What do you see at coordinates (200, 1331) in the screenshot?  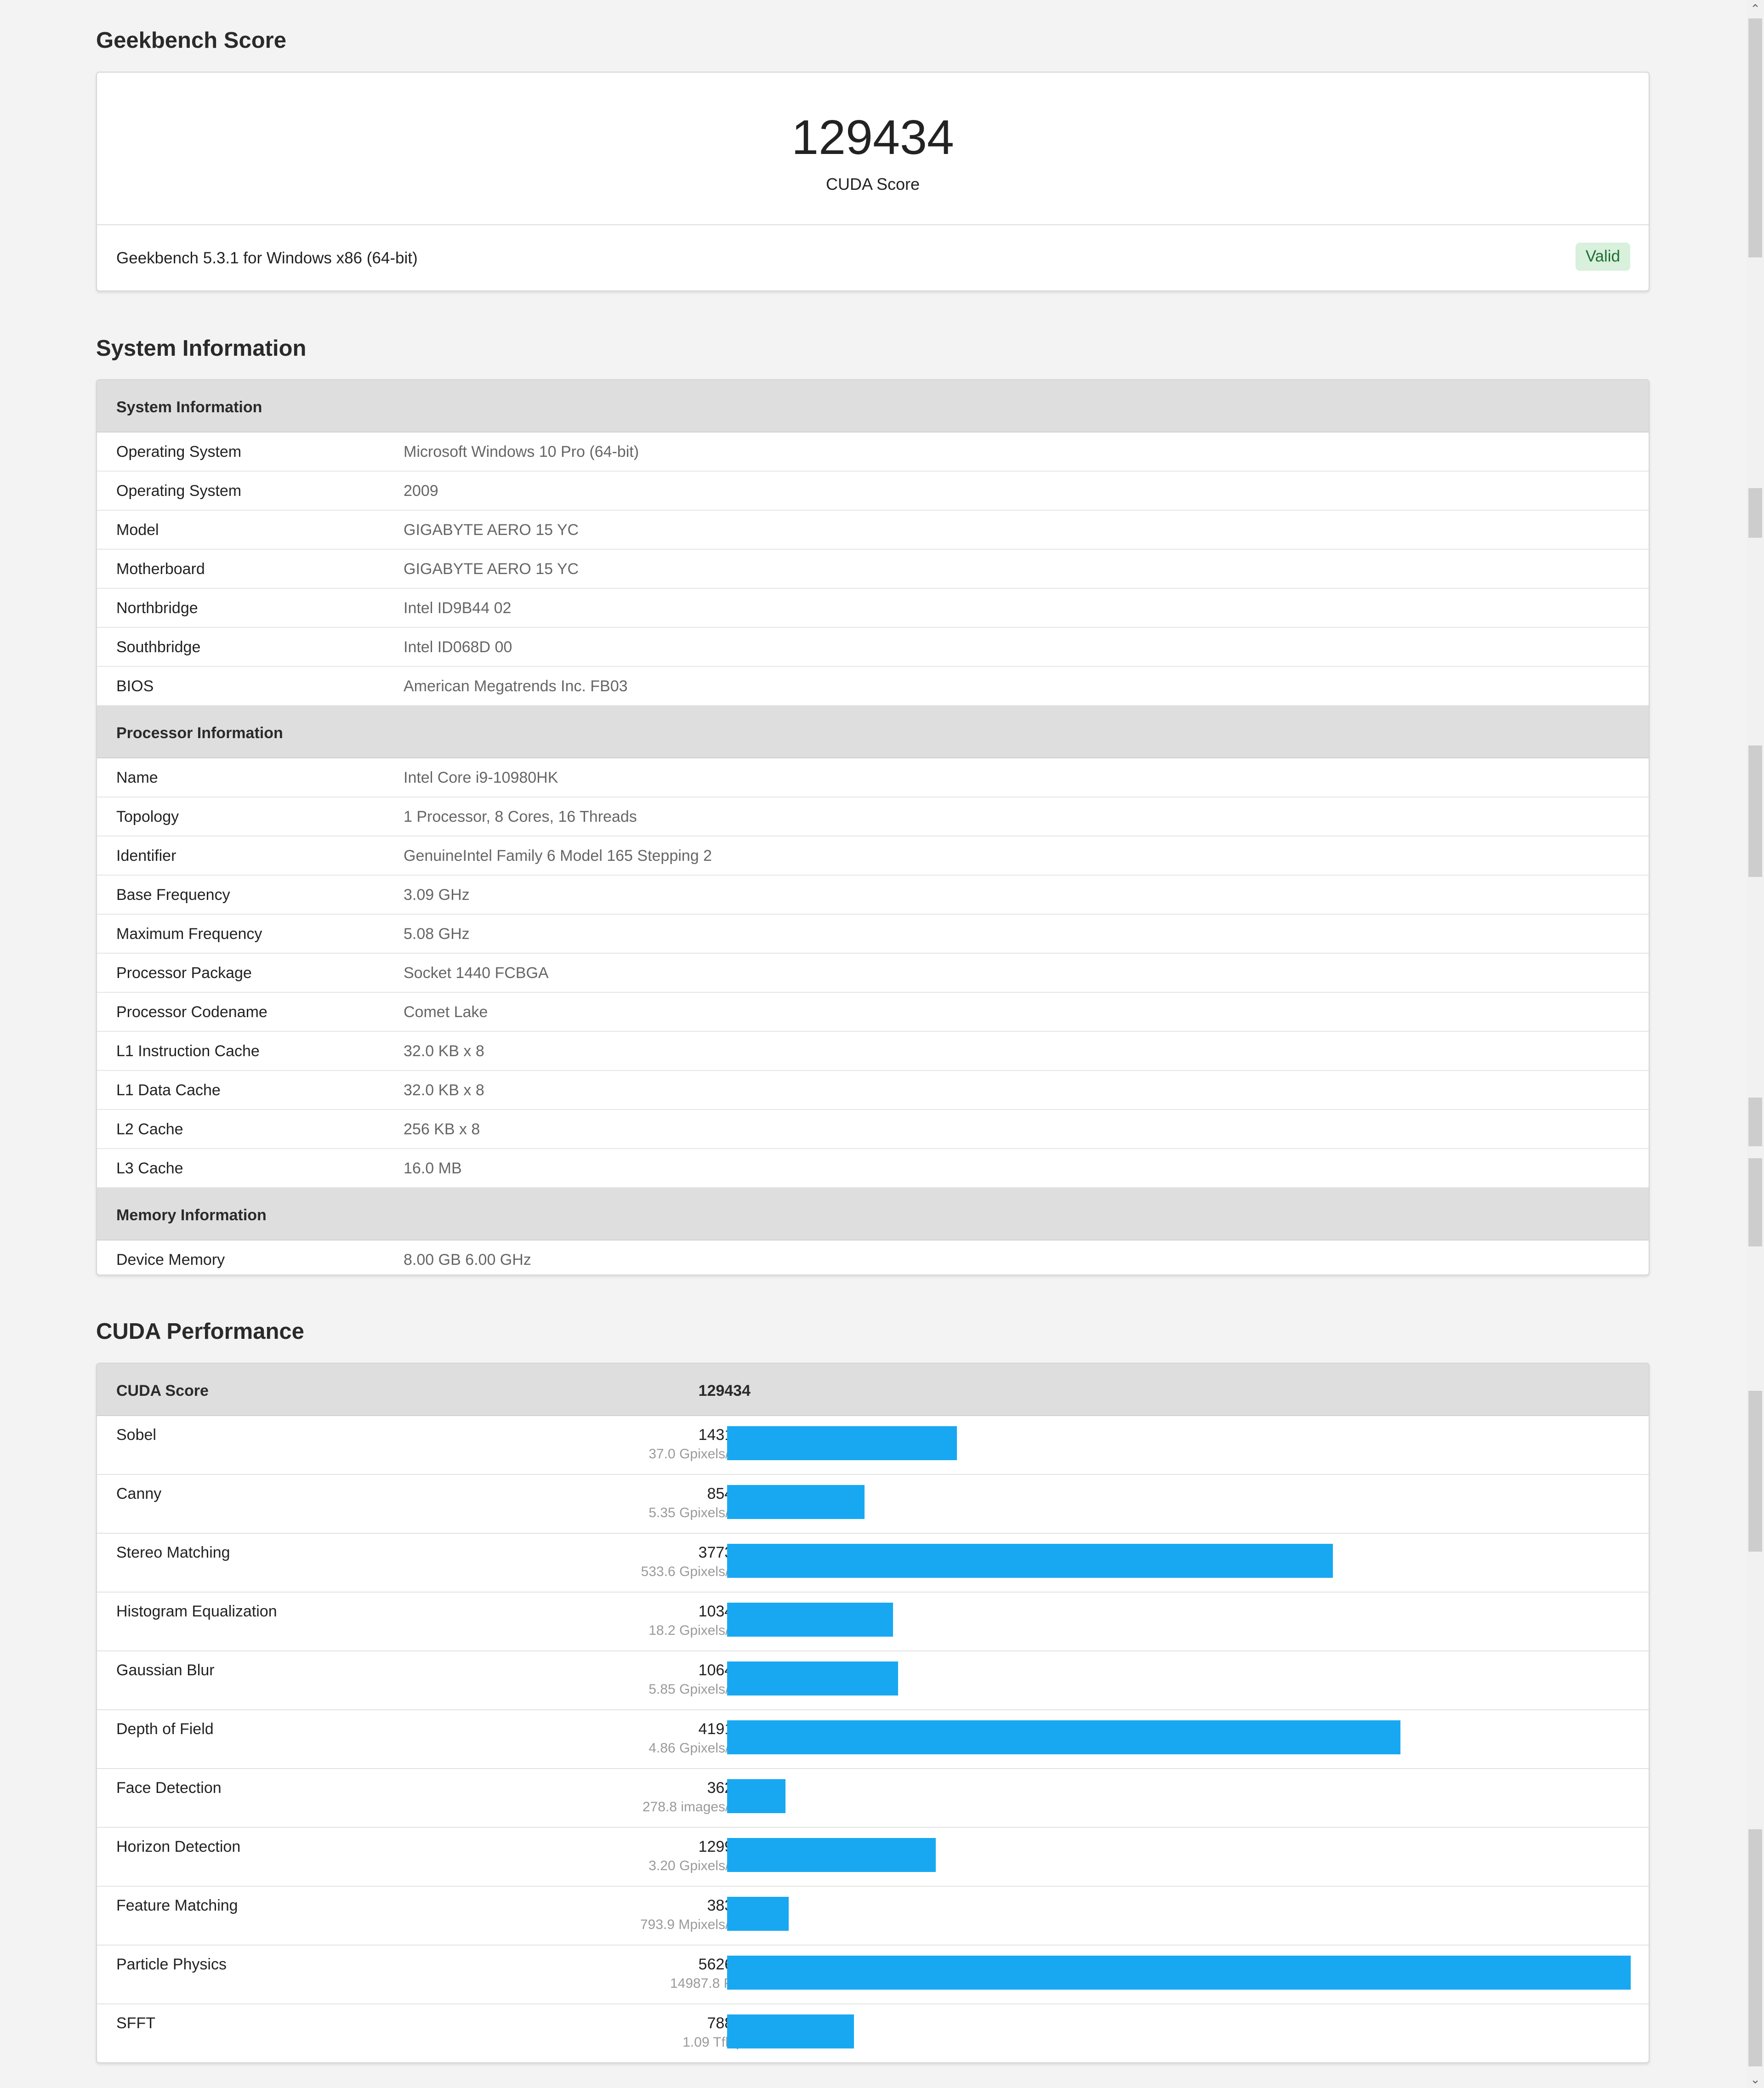 I see `cuda-performance-heading: CUDA Performance` at bounding box center [200, 1331].